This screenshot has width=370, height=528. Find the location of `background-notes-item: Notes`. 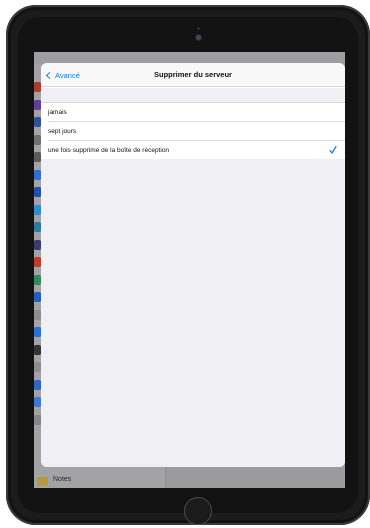

background-notes-item: Notes is located at coordinates (99, 481).